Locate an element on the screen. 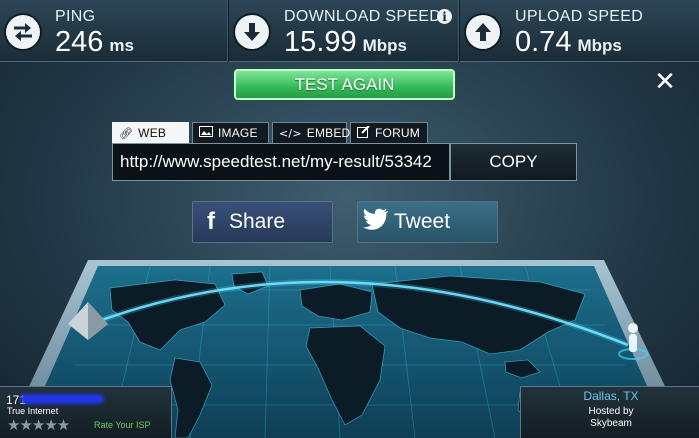 This screenshot has width=699, height=438. server-host-info: Hosted by Skybeam is located at coordinates (611, 418).